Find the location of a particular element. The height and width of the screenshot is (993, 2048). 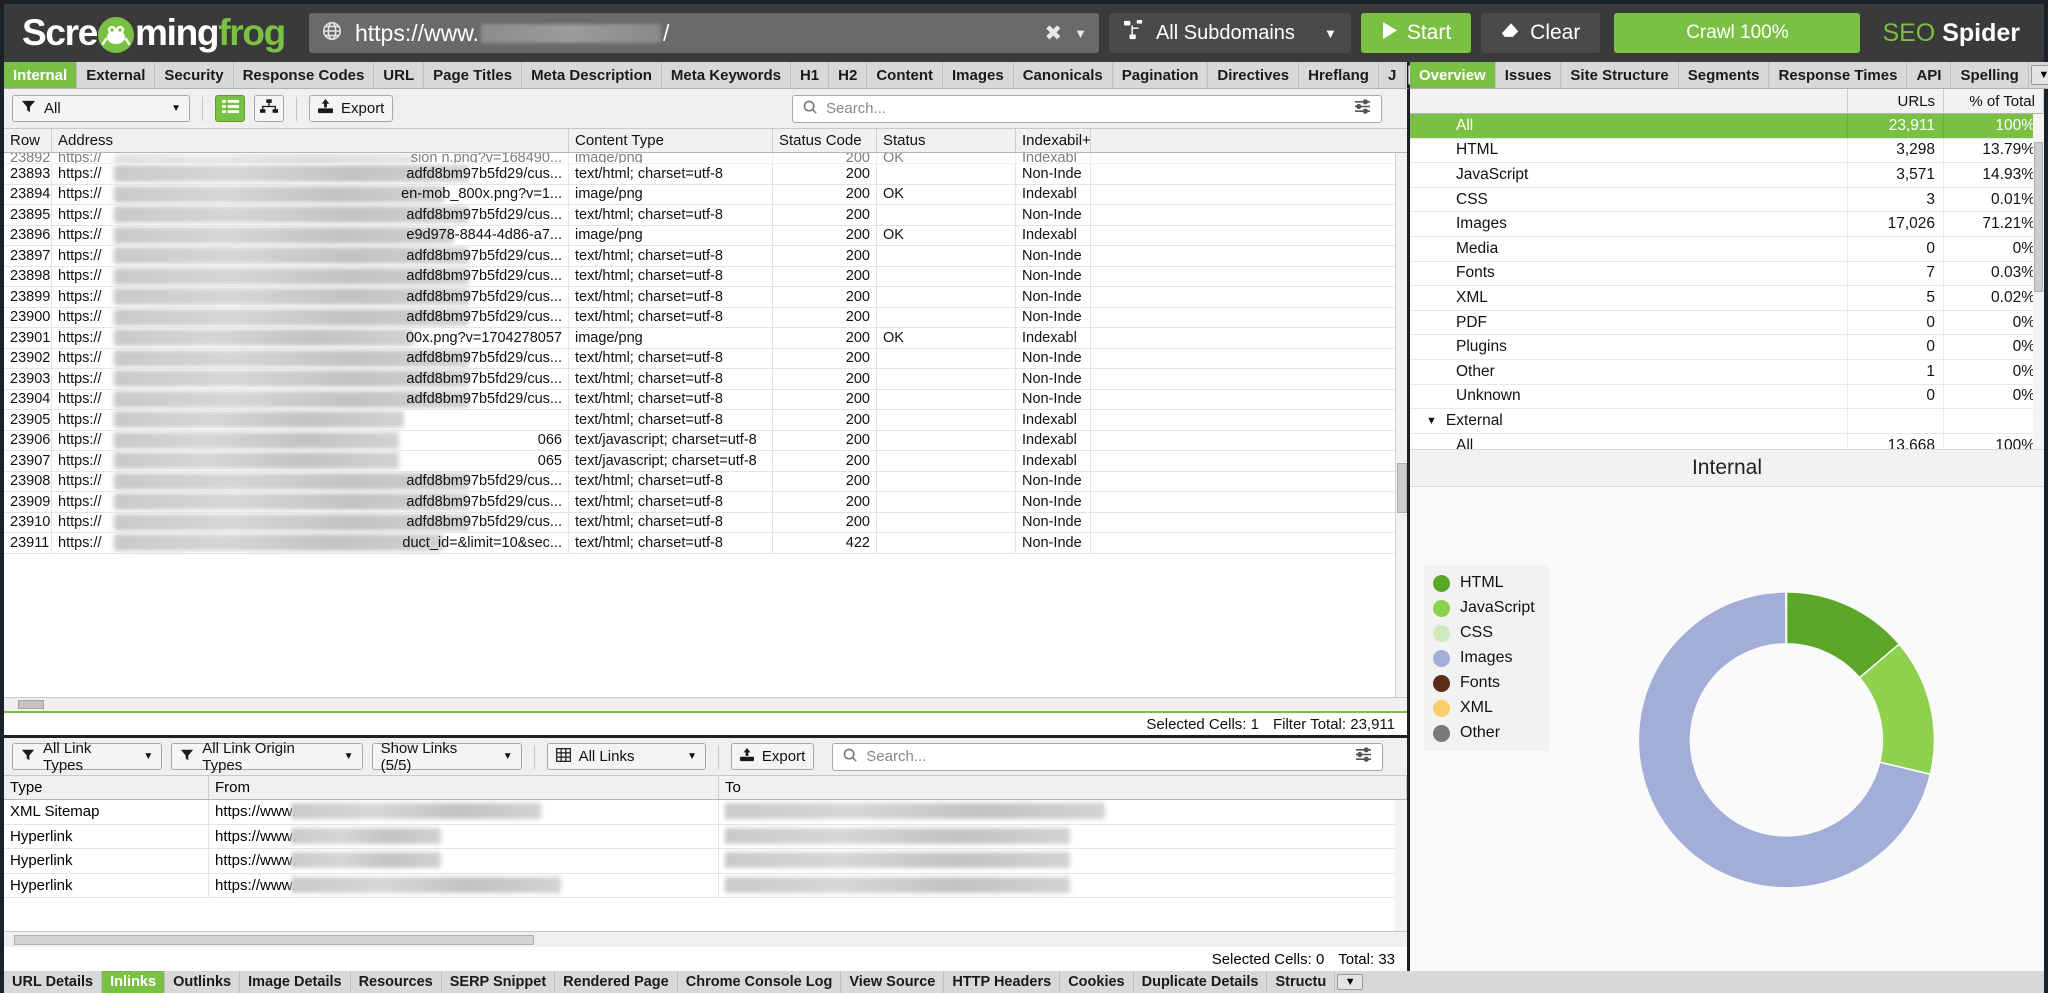

filter-dropdown: All ▼ is located at coordinates (101, 108).